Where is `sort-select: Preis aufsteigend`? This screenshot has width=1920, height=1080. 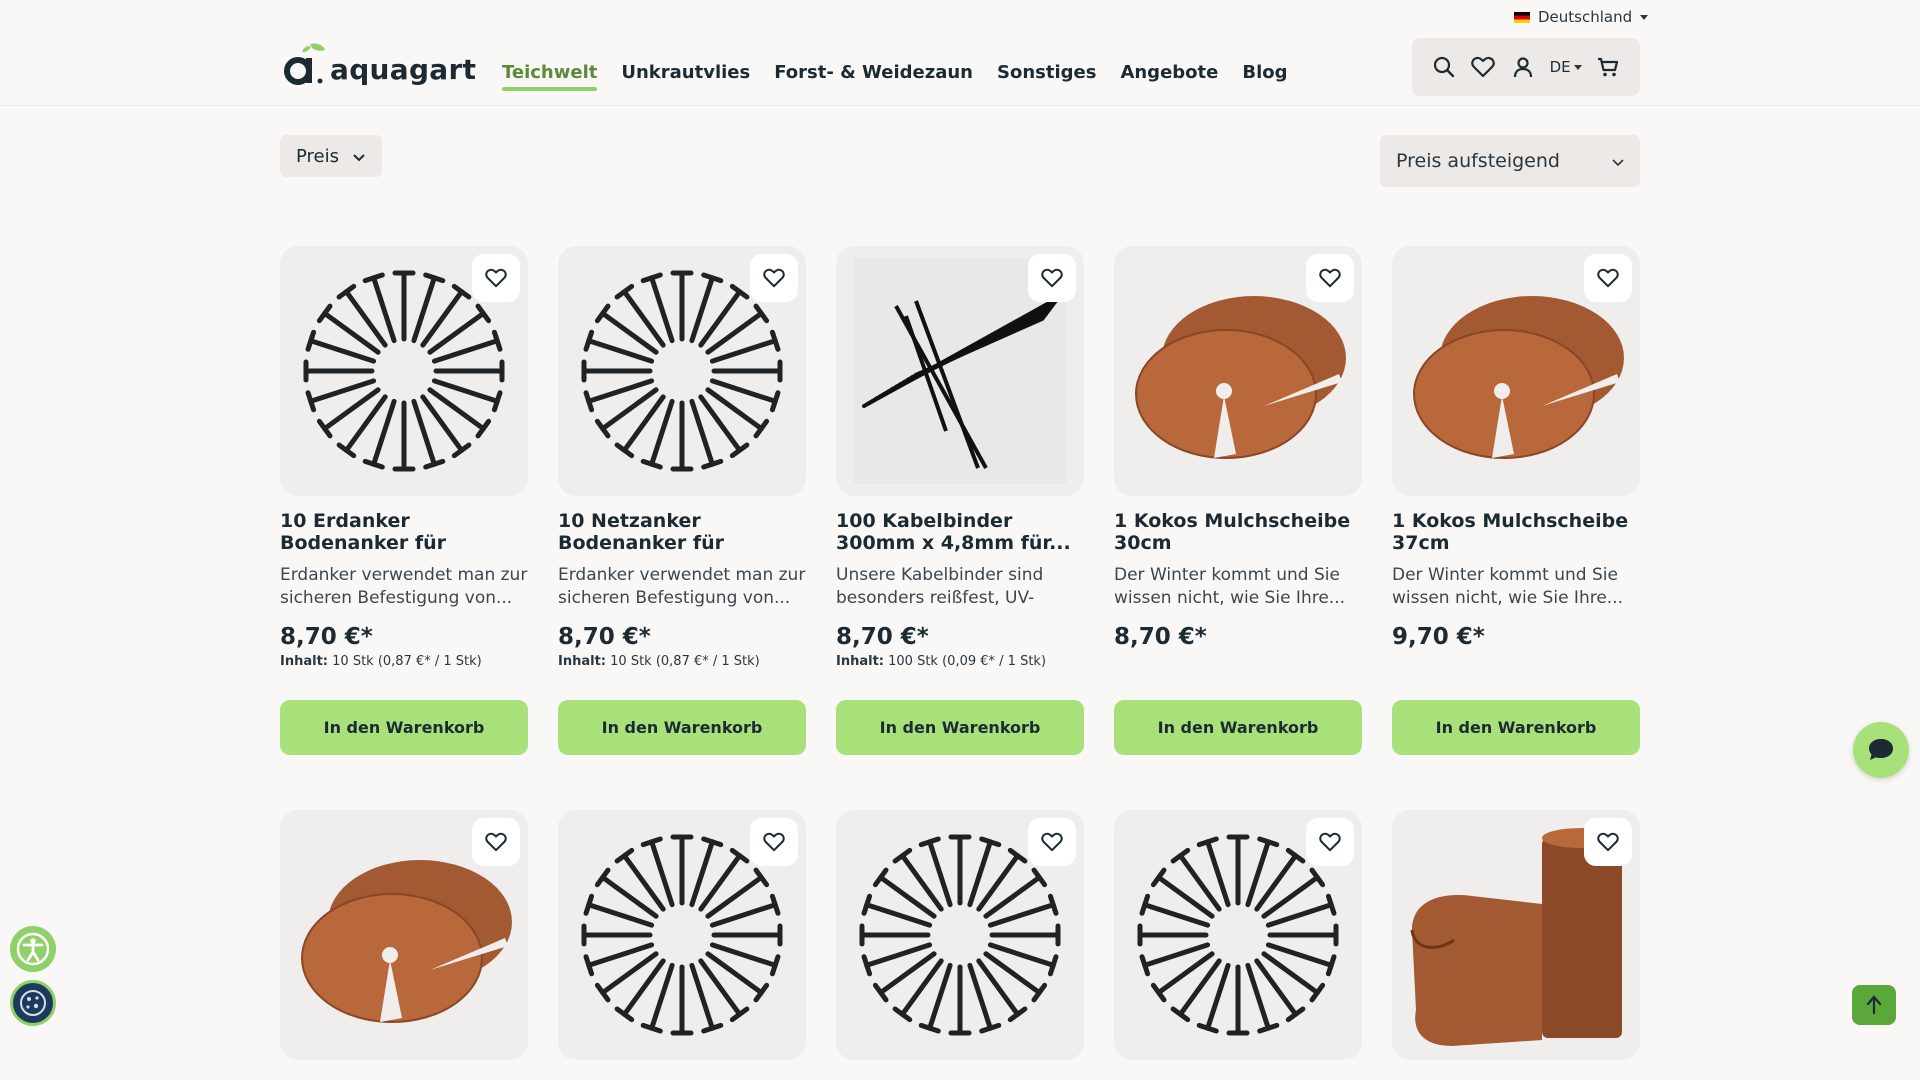 sort-select: Preis aufsteigend is located at coordinates (1510, 161).